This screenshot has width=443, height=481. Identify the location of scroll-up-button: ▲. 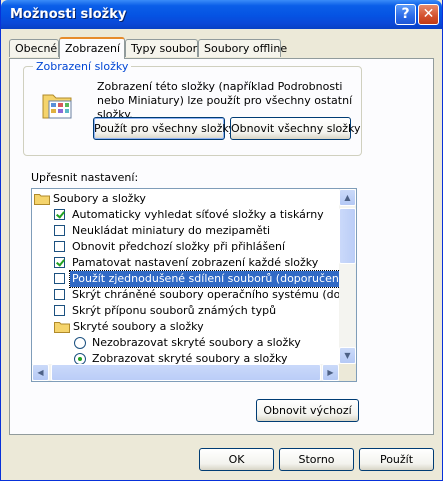
(347, 197).